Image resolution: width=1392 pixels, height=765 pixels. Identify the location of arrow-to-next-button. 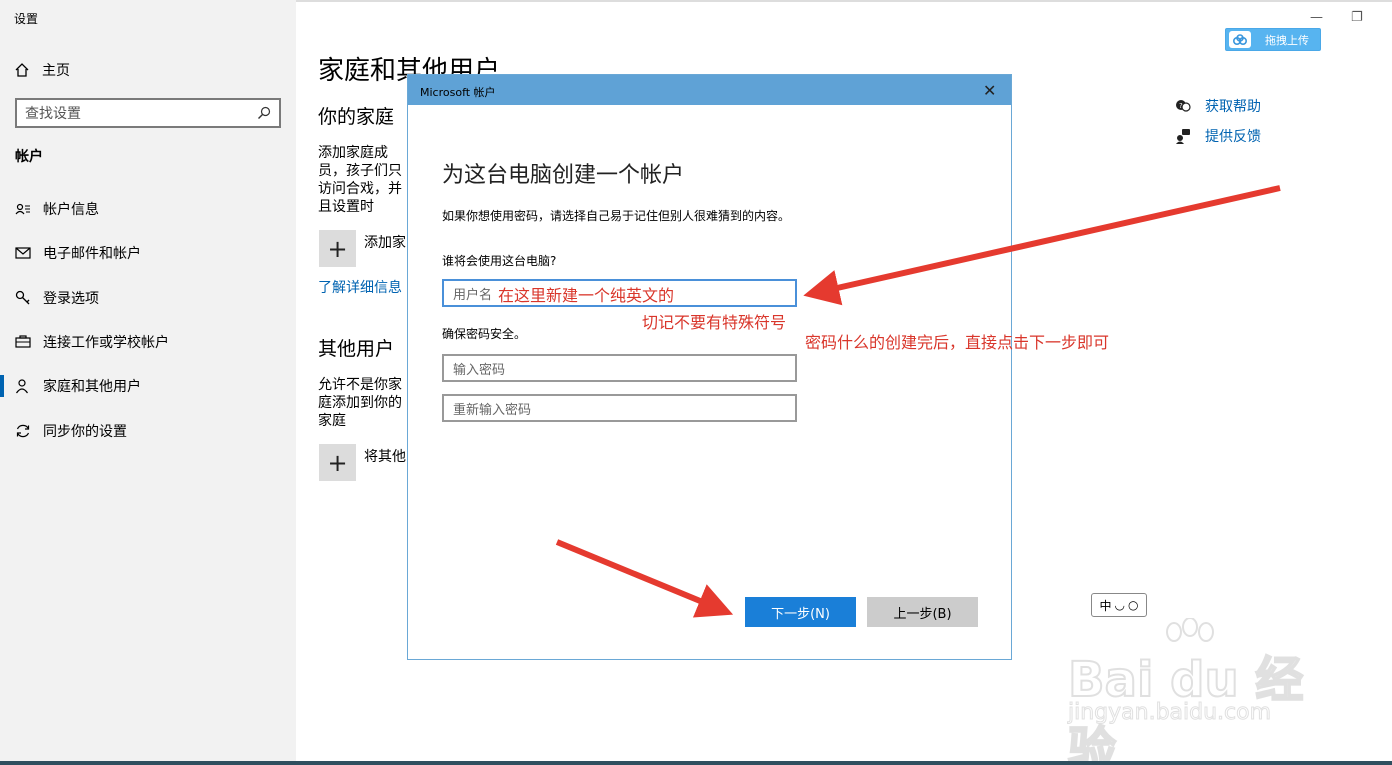
(644, 578).